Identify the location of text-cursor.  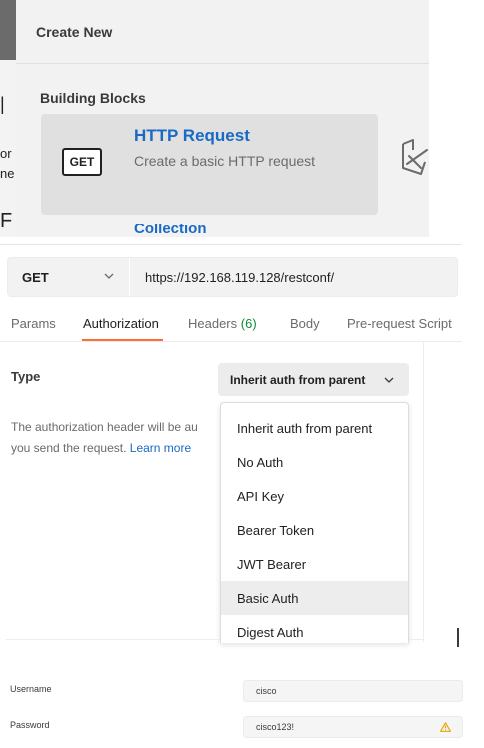
(458, 637).